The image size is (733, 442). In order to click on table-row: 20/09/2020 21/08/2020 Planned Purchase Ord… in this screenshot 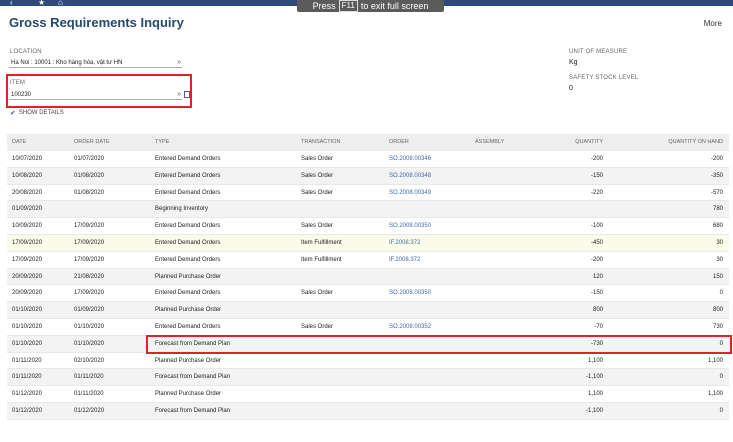, I will do `click(368, 277)`.